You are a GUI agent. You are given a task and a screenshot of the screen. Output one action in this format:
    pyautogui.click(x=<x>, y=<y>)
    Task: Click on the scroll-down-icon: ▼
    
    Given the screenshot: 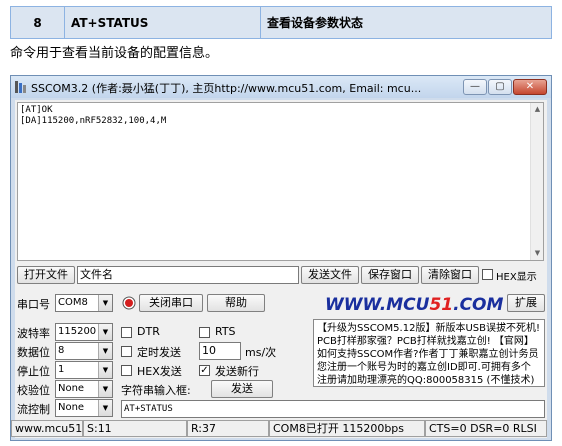 What is the action you would take?
    pyautogui.click(x=537, y=253)
    